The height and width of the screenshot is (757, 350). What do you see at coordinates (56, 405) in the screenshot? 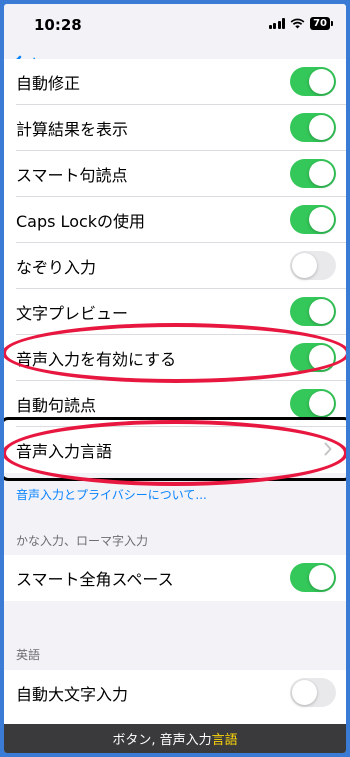
I see `setting-label: 自動句読点` at bounding box center [56, 405].